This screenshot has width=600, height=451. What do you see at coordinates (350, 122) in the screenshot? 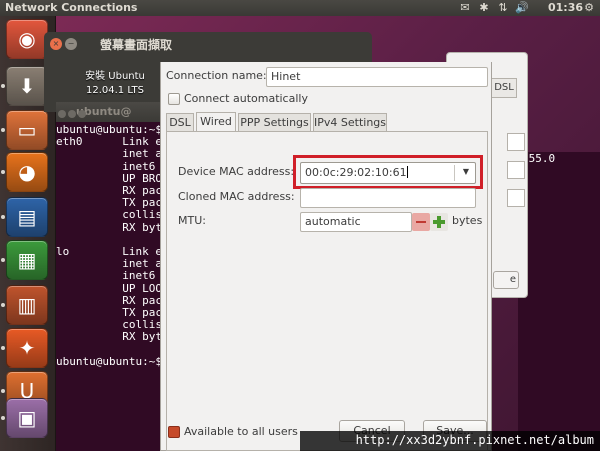
I see `tab-ipv4-settings: IPv4 Settings` at bounding box center [350, 122].